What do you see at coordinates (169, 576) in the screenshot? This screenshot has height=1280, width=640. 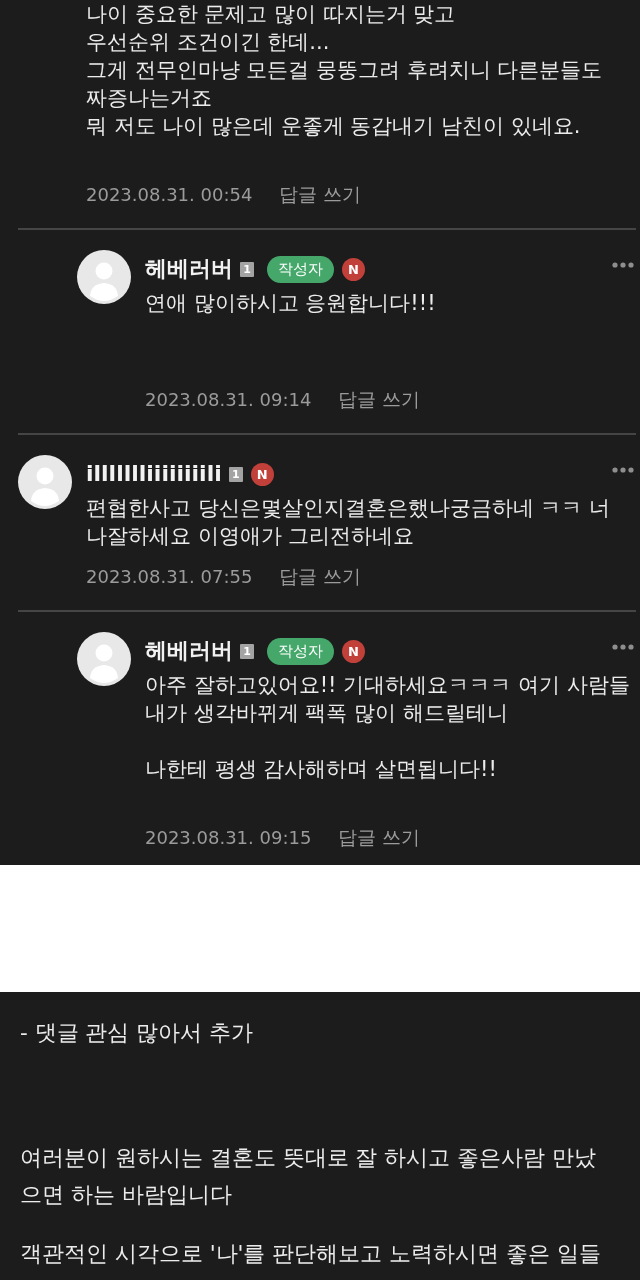 I see `comment-date: 2023.08.31. 07:55` at bounding box center [169, 576].